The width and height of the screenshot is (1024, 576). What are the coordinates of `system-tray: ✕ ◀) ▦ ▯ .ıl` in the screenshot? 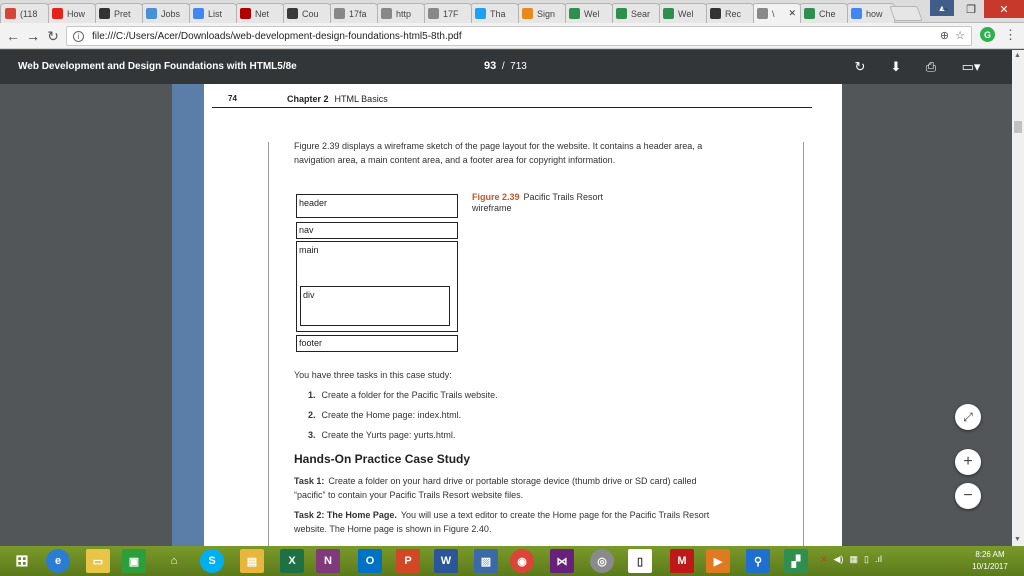 It's located at (851, 559).